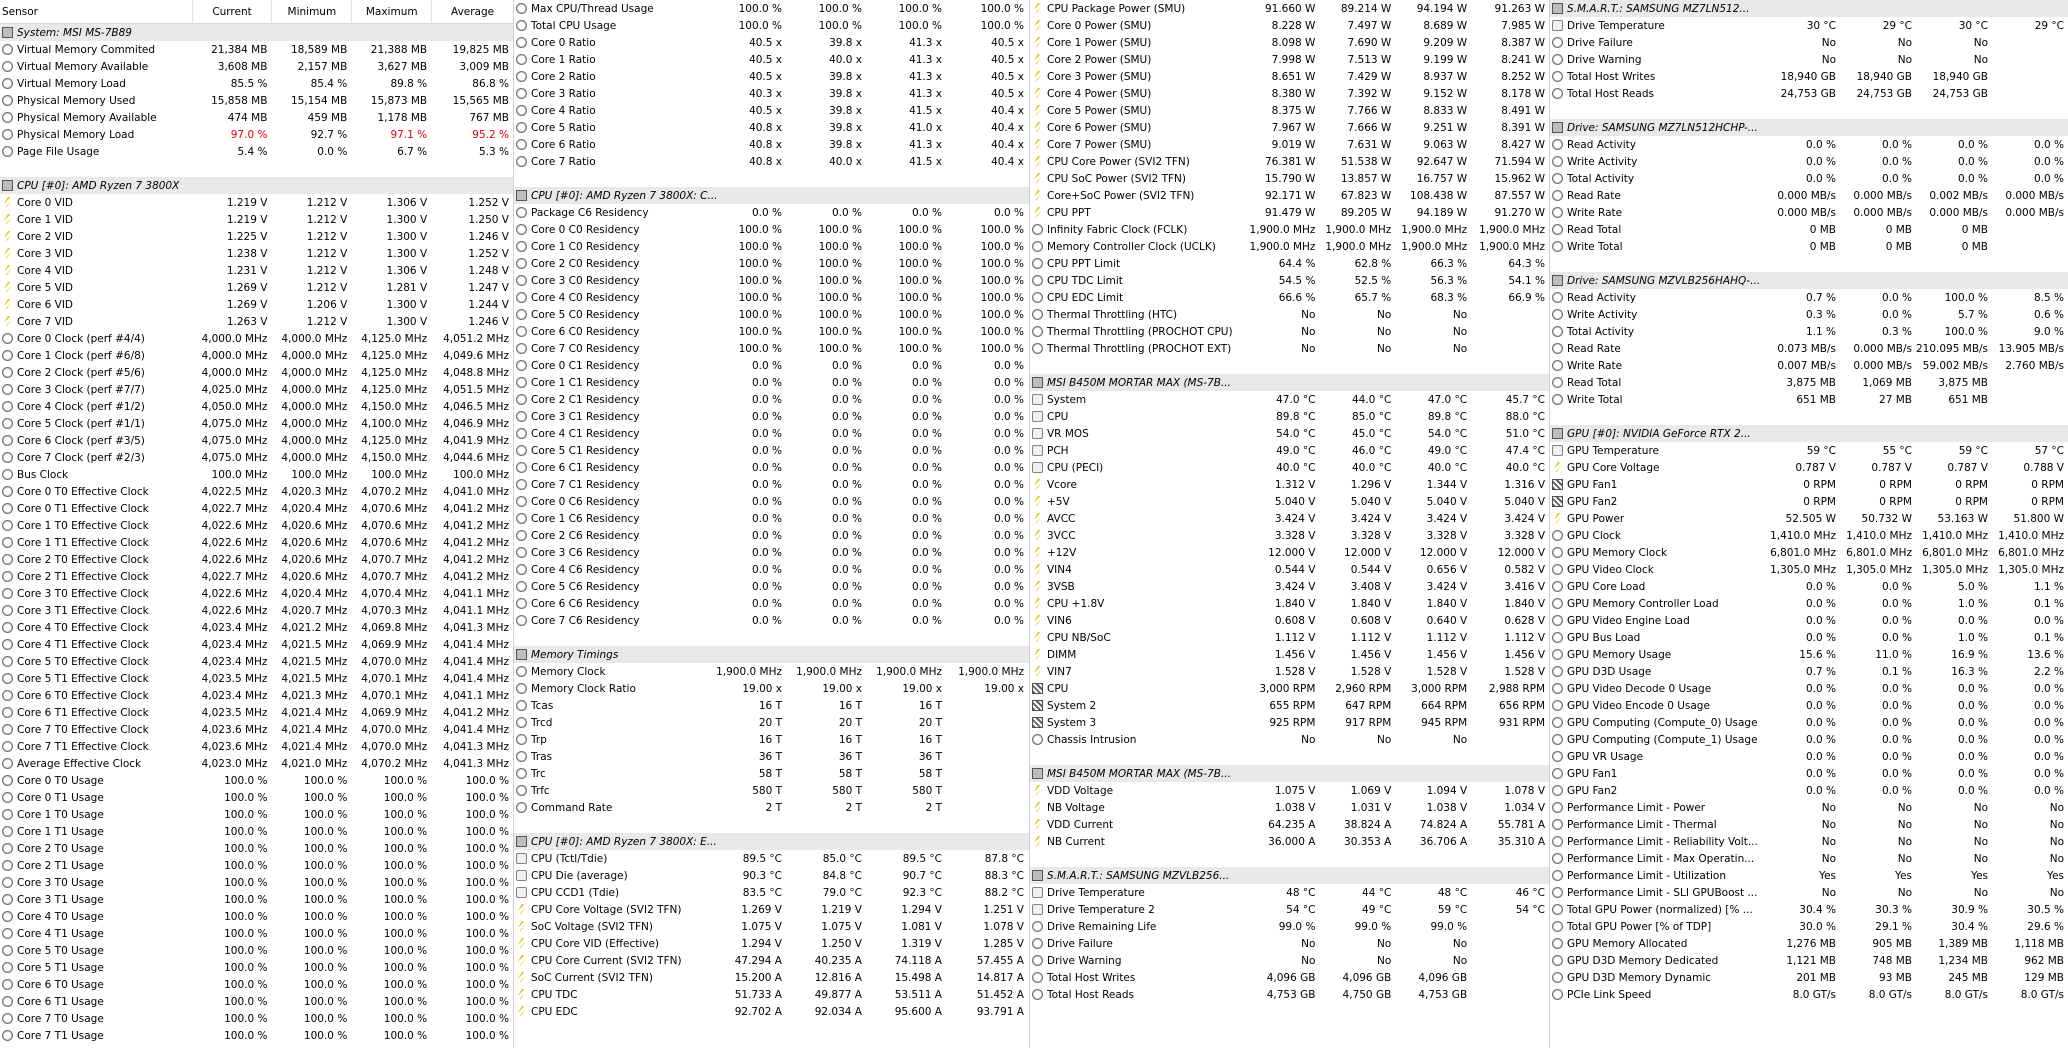  Describe the element at coordinates (771, 603) in the screenshot. I see `sensor-row: Core 6 C6 Residency 0.0 % 0.0 % 0.0 % 0.0 %` at that location.